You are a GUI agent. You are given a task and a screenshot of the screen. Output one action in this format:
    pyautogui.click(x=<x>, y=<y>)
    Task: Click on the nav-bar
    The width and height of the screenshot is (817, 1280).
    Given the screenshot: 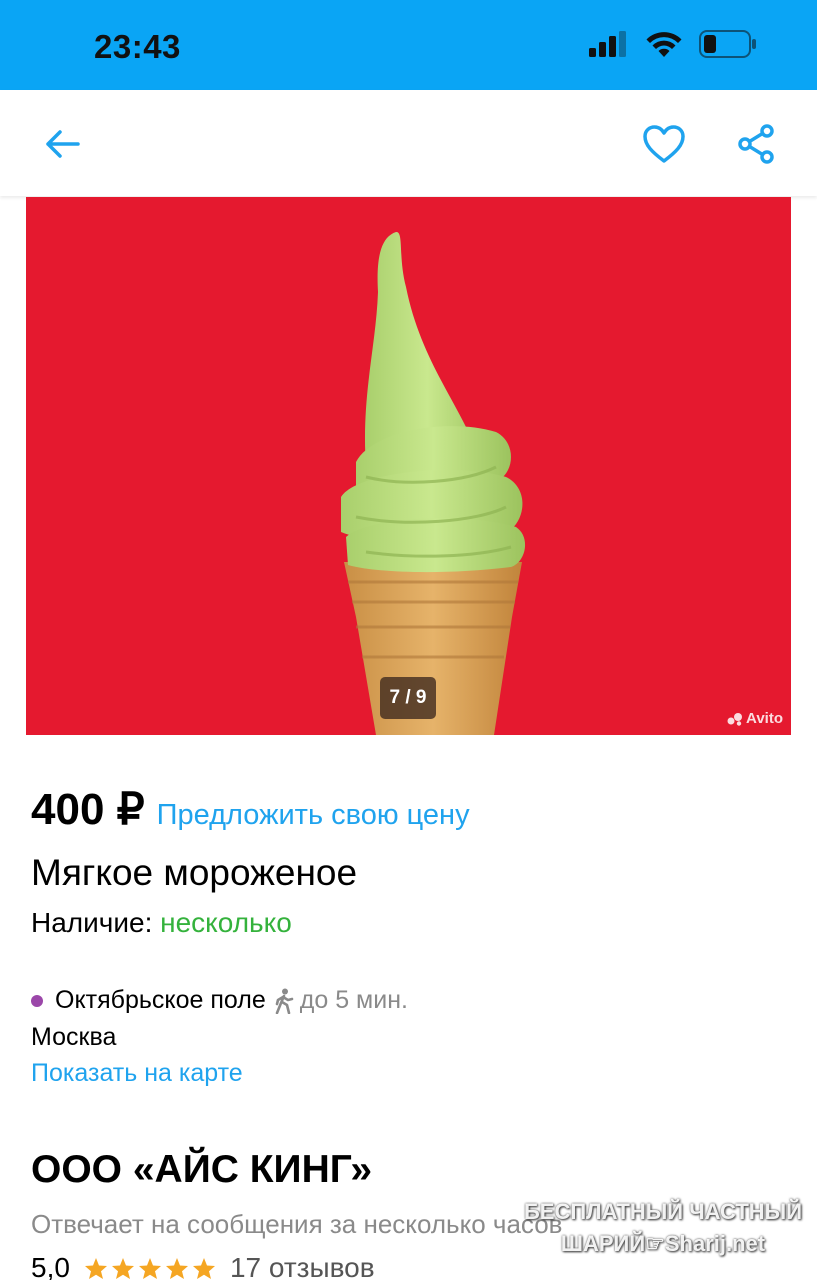 What is the action you would take?
    pyautogui.click(x=408, y=143)
    